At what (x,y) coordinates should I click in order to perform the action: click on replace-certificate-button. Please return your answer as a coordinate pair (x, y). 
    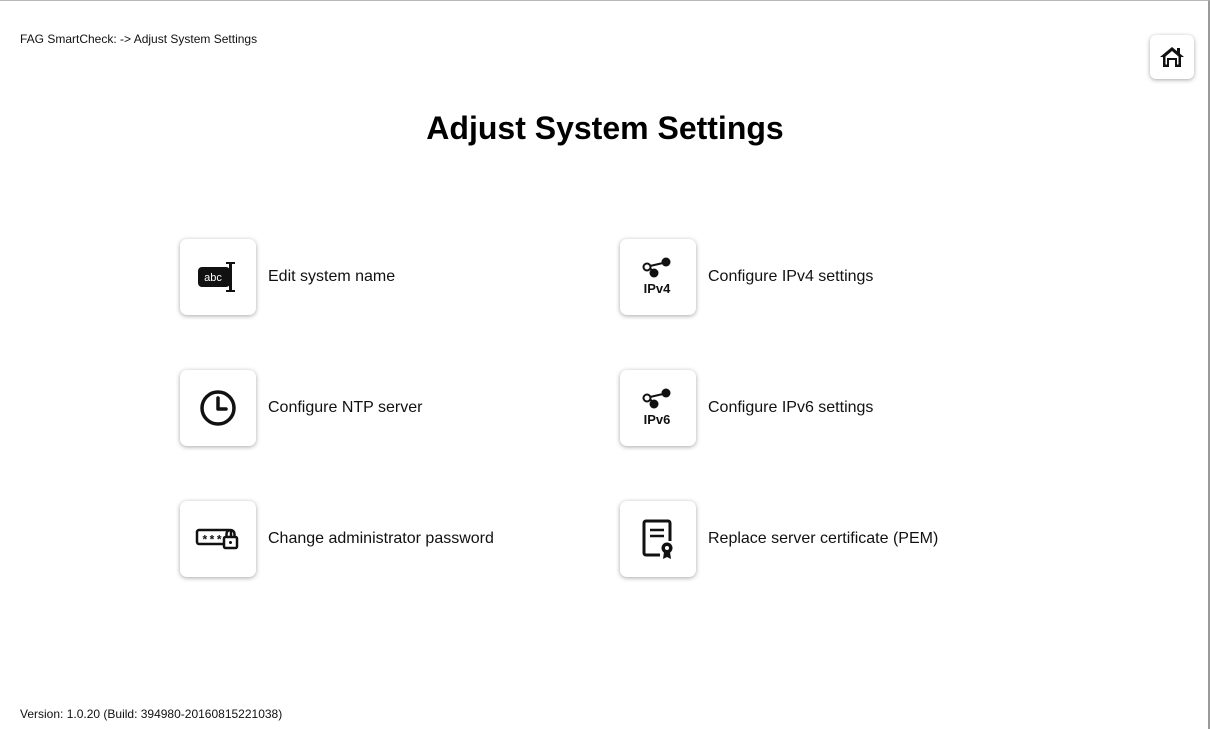
    Looking at the image, I should click on (658, 539).